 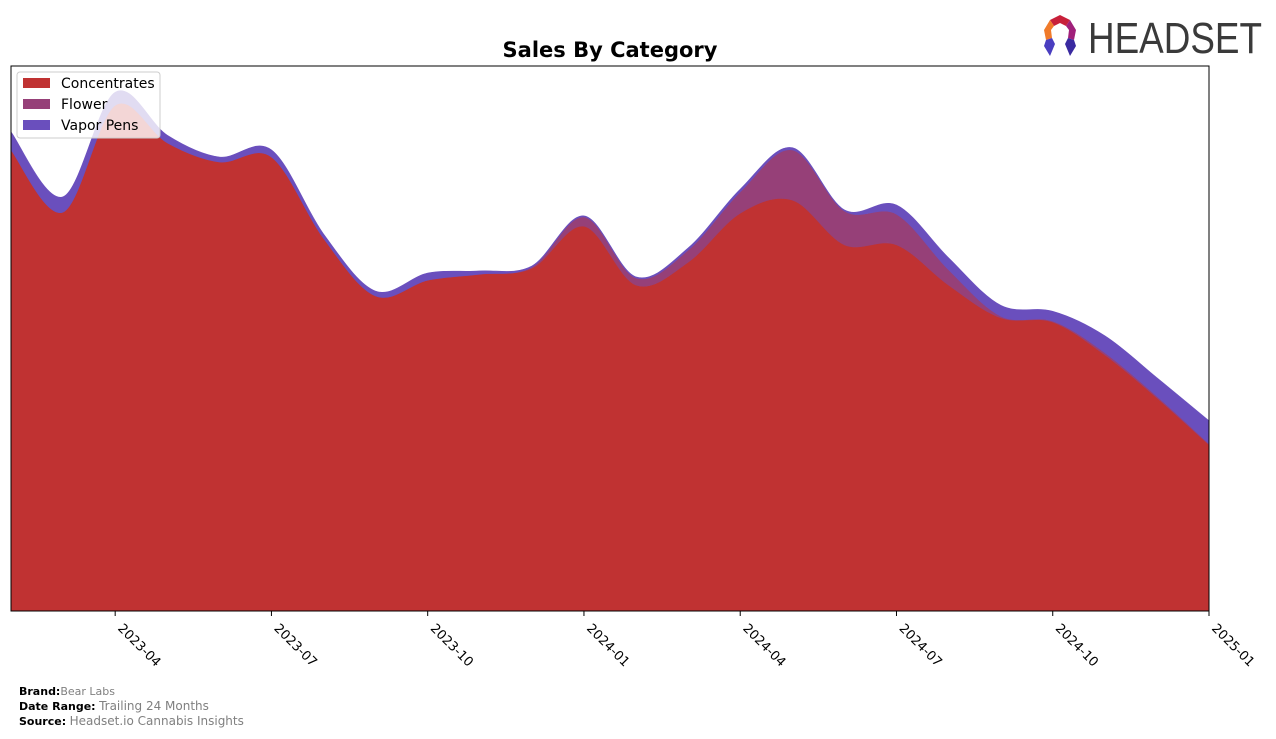 I want to click on legend-swatch-concentrates, so click(x=36, y=83).